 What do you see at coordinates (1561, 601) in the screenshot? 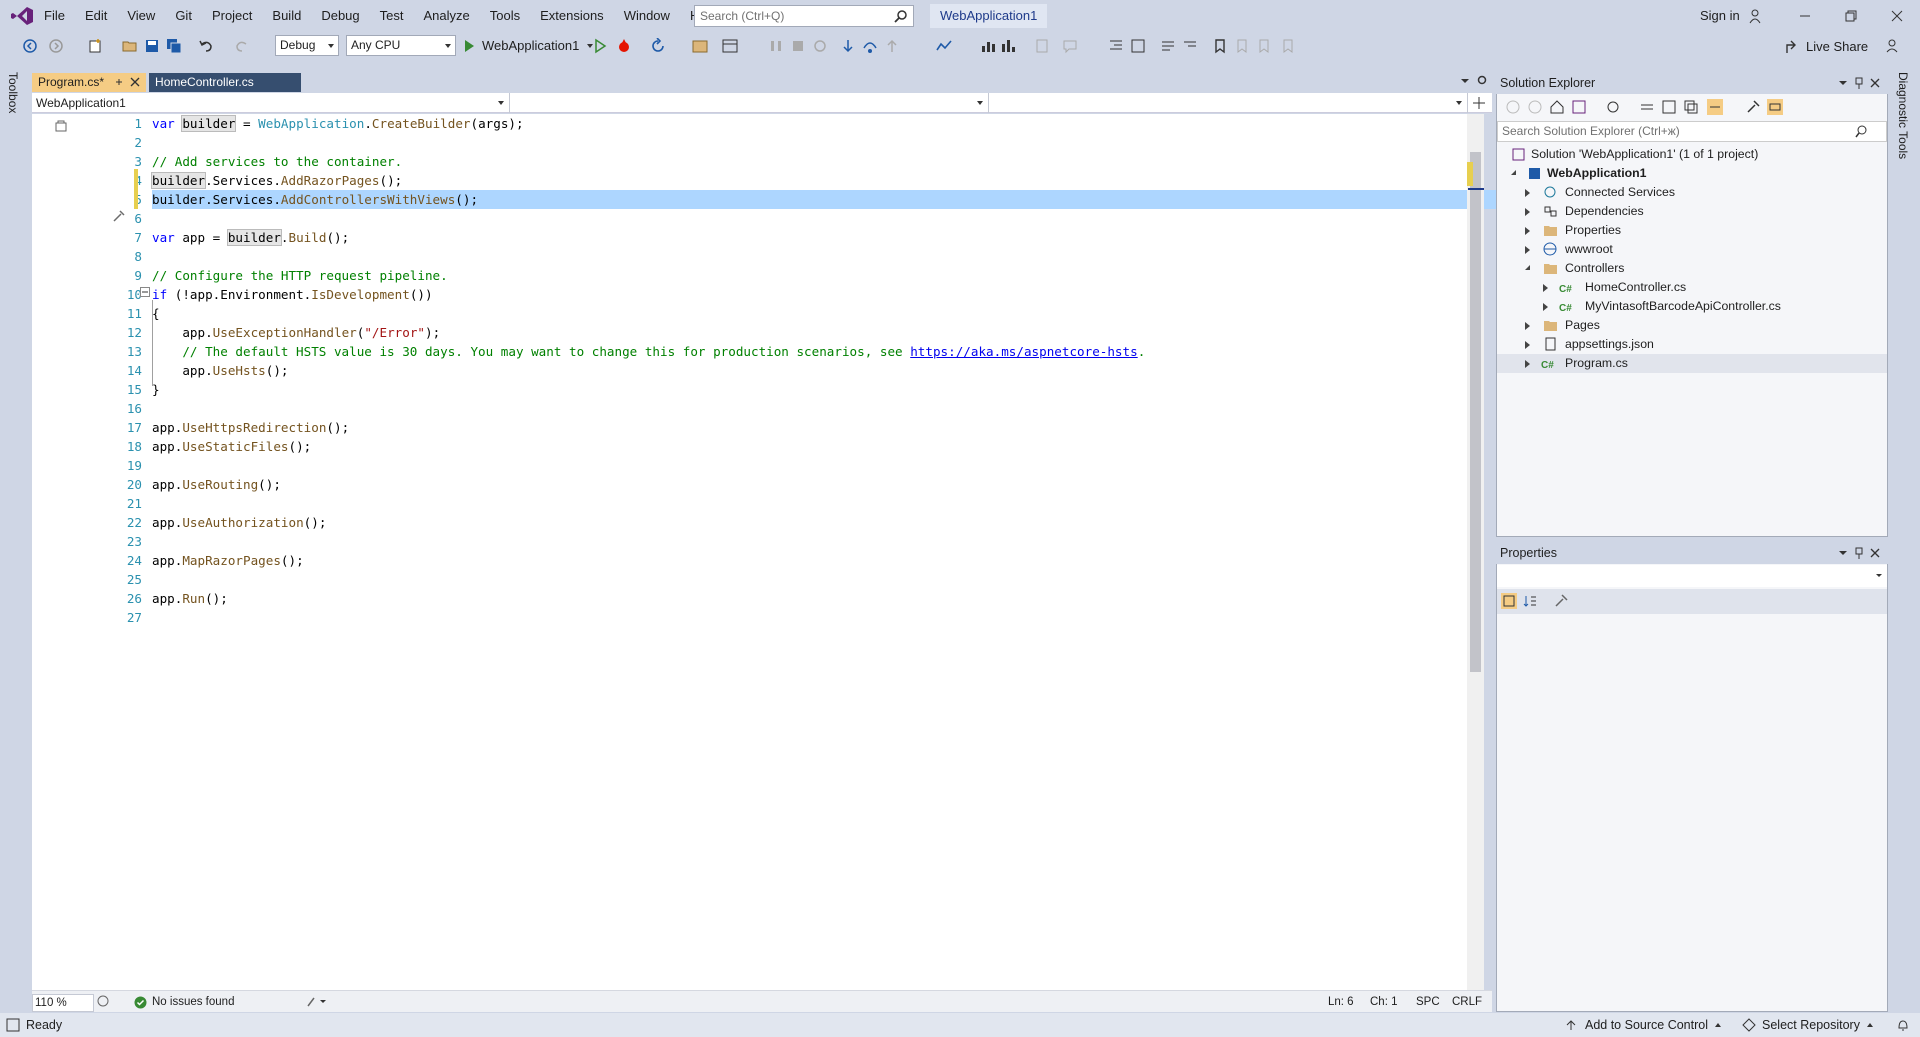
I see `property-pages-wrench-icon` at bounding box center [1561, 601].